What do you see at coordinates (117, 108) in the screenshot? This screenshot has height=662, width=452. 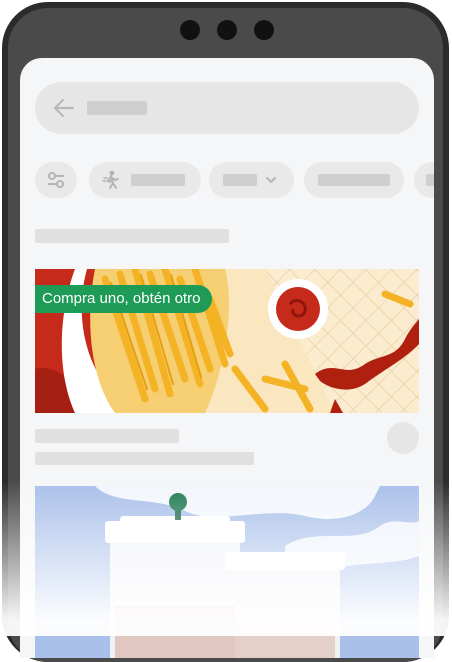 I see `search-input-placeholder` at bounding box center [117, 108].